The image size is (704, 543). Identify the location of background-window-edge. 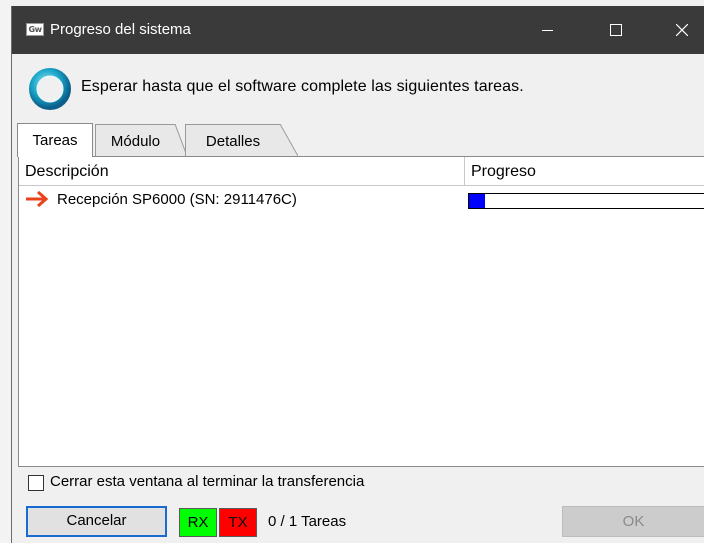
(5, 271).